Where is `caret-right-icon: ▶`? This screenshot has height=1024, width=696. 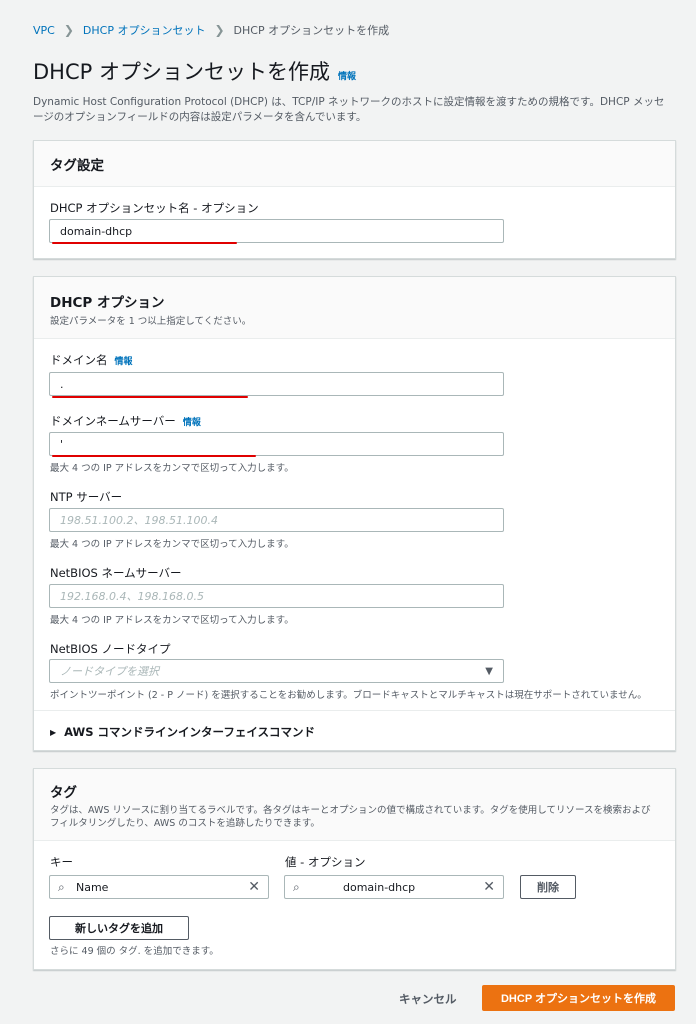 caret-right-icon: ▶ is located at coordinates (53, 732).